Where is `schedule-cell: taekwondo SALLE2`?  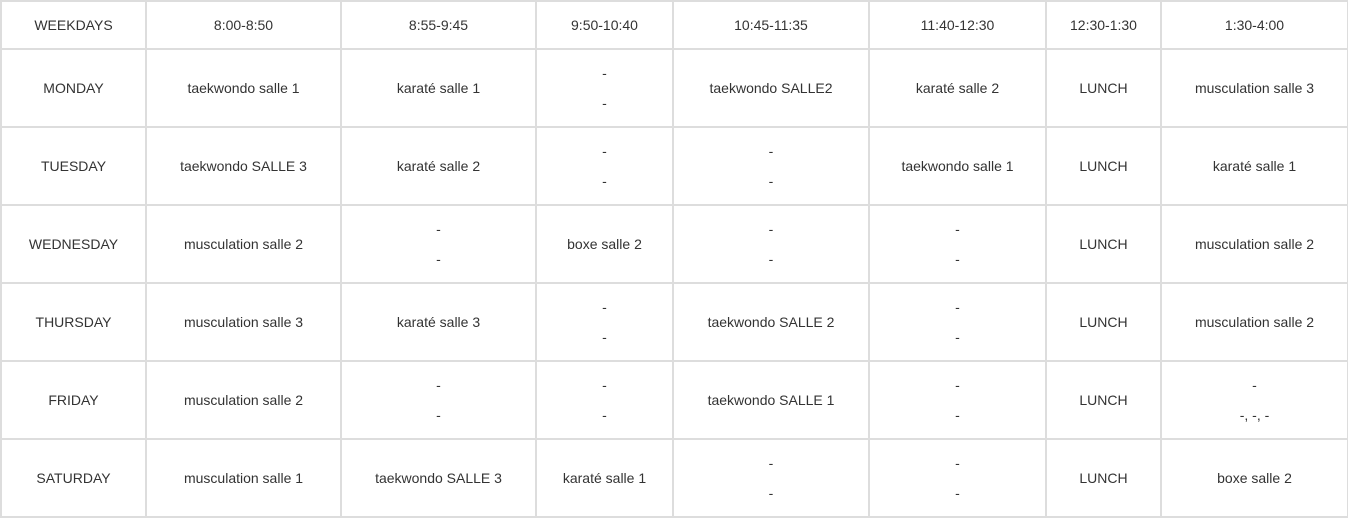
schedule-cell: taekwondo SALLE2 is located at coordinates (771, 88).